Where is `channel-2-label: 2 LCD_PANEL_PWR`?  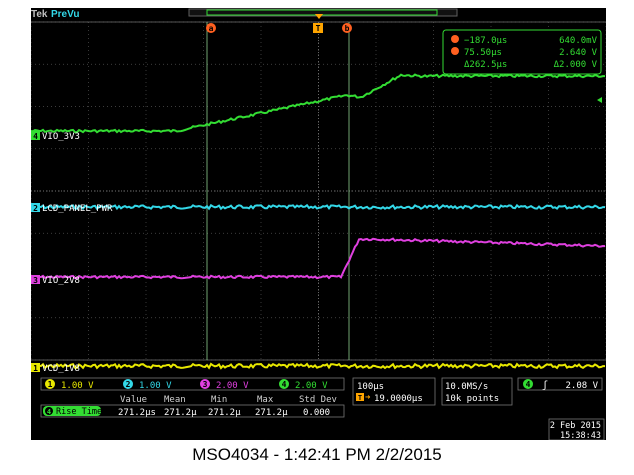
channel-2-label: 2 LCD_PANEL_PWR is located at coordinates (72, 208).